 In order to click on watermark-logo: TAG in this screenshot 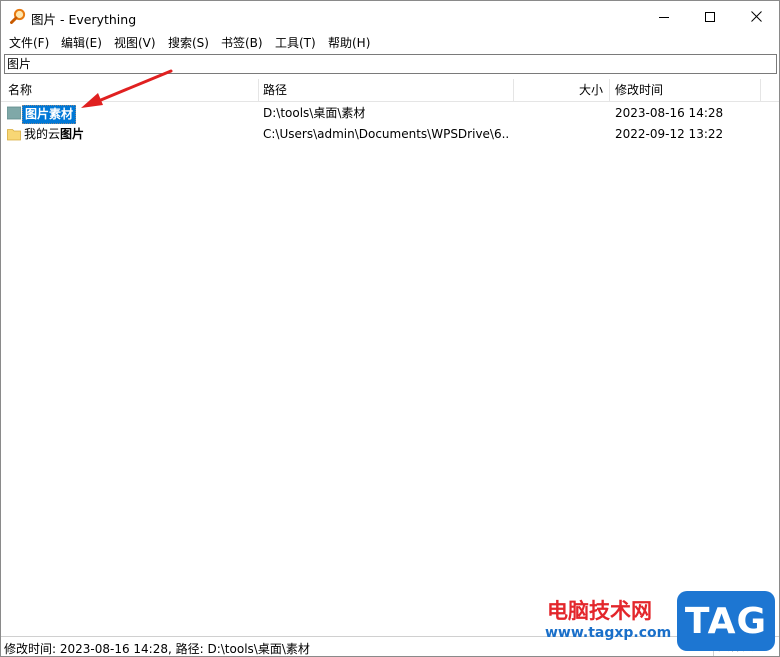, I will do `click(726, 621)`.